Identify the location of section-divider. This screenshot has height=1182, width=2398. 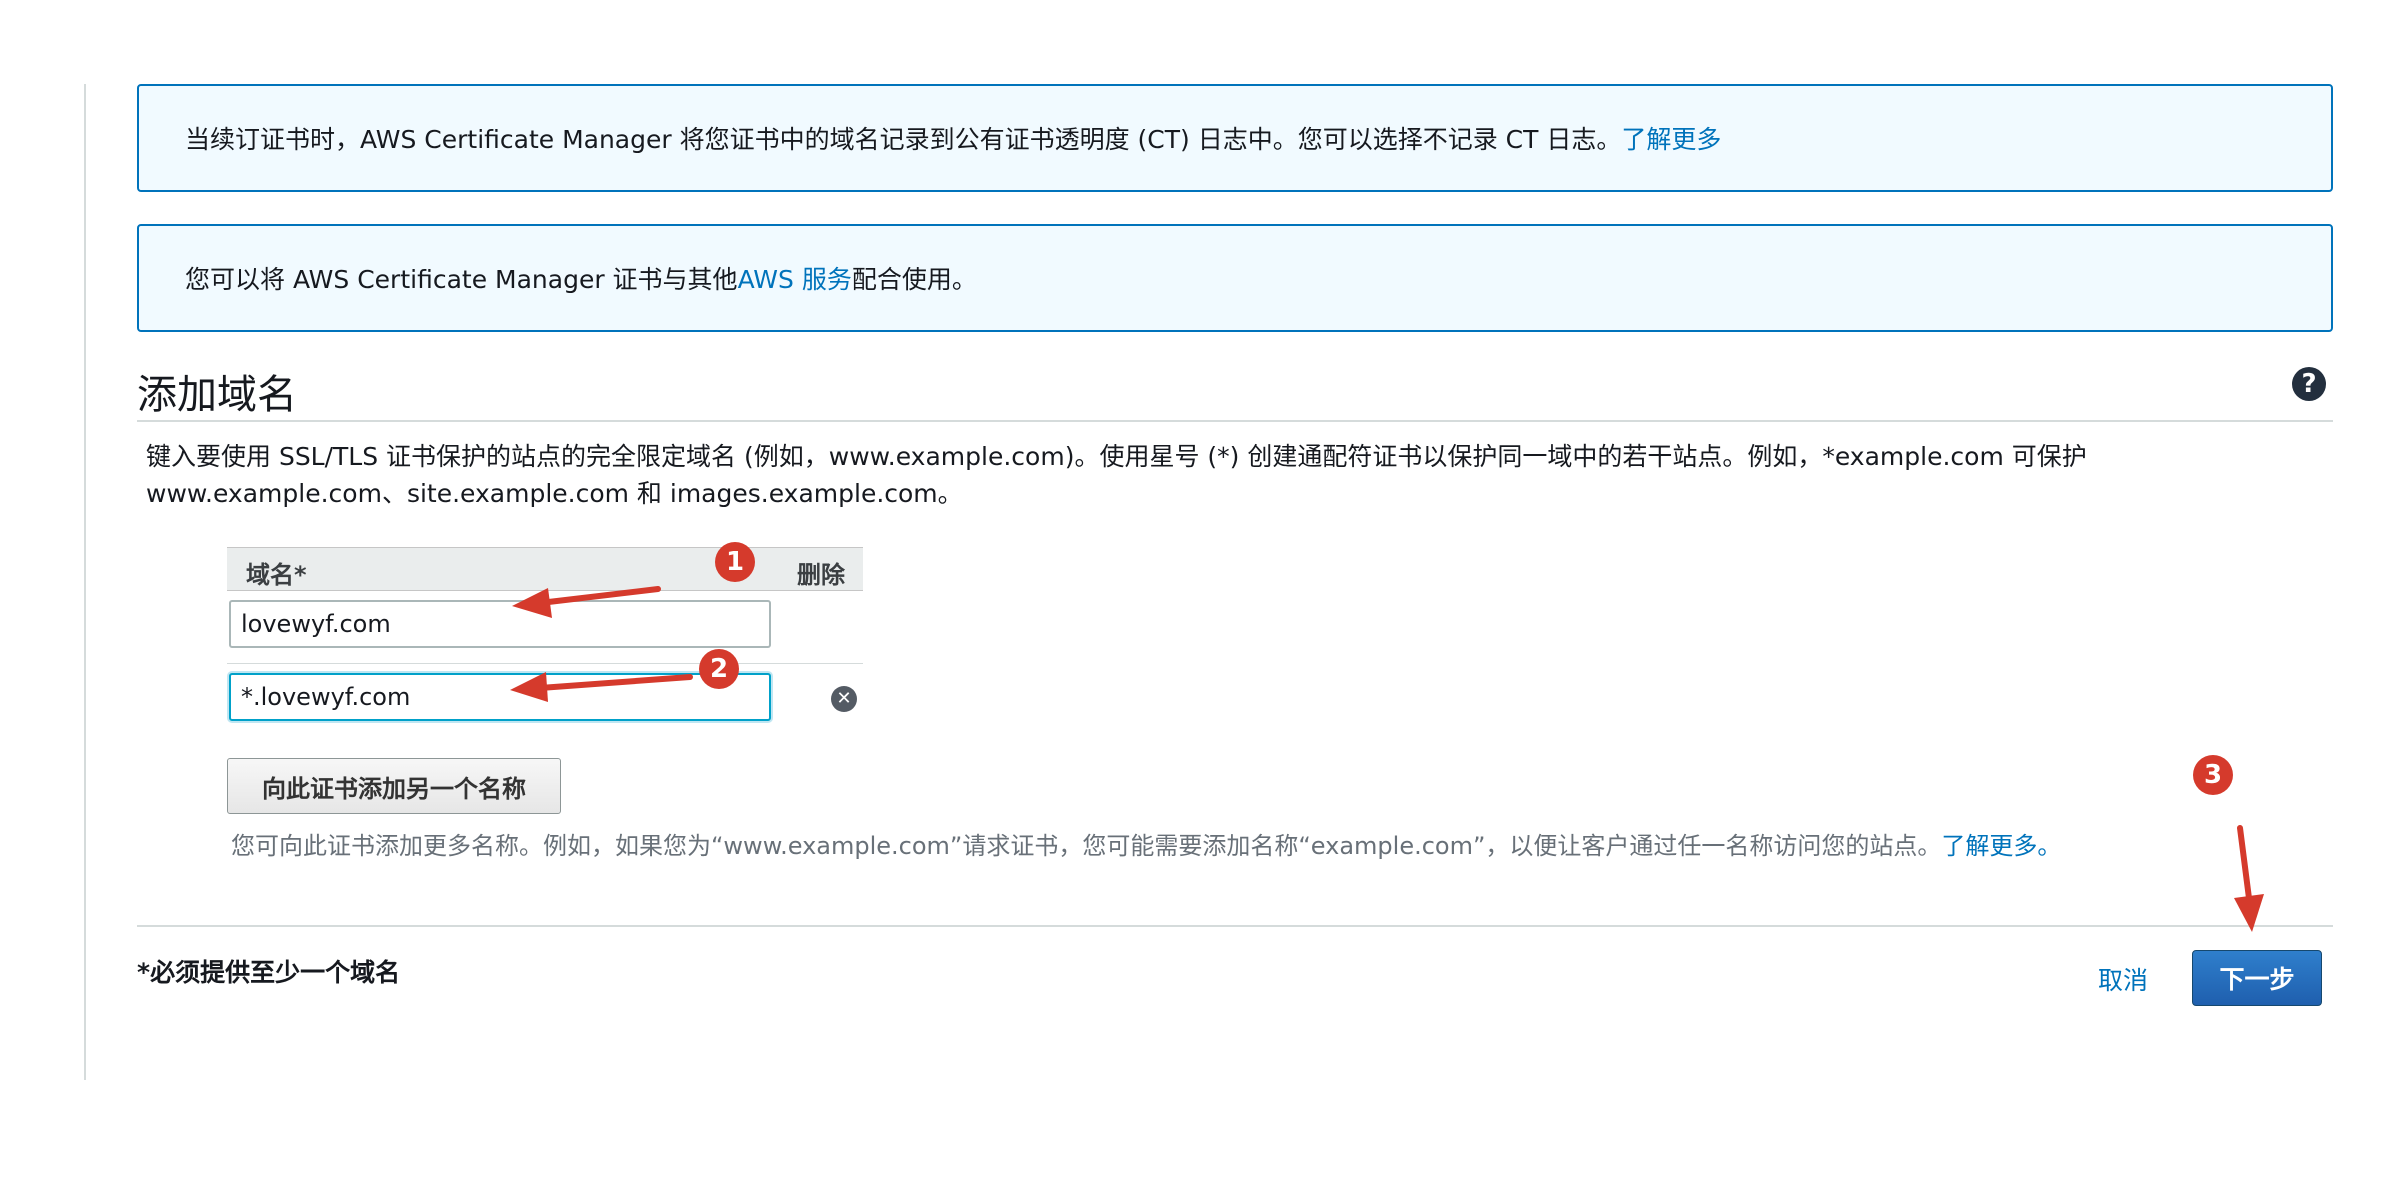
(1235, 421).